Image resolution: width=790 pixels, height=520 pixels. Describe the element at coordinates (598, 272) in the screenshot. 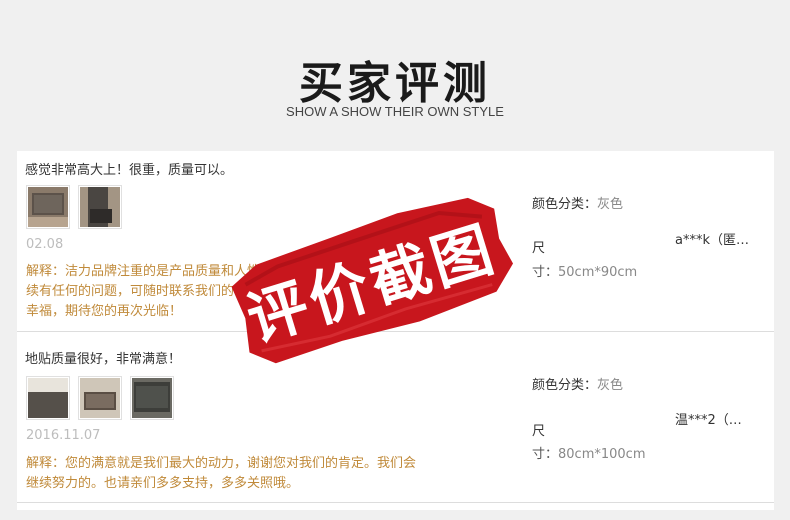

I see `size-value: 50cm*90cm` at that location.